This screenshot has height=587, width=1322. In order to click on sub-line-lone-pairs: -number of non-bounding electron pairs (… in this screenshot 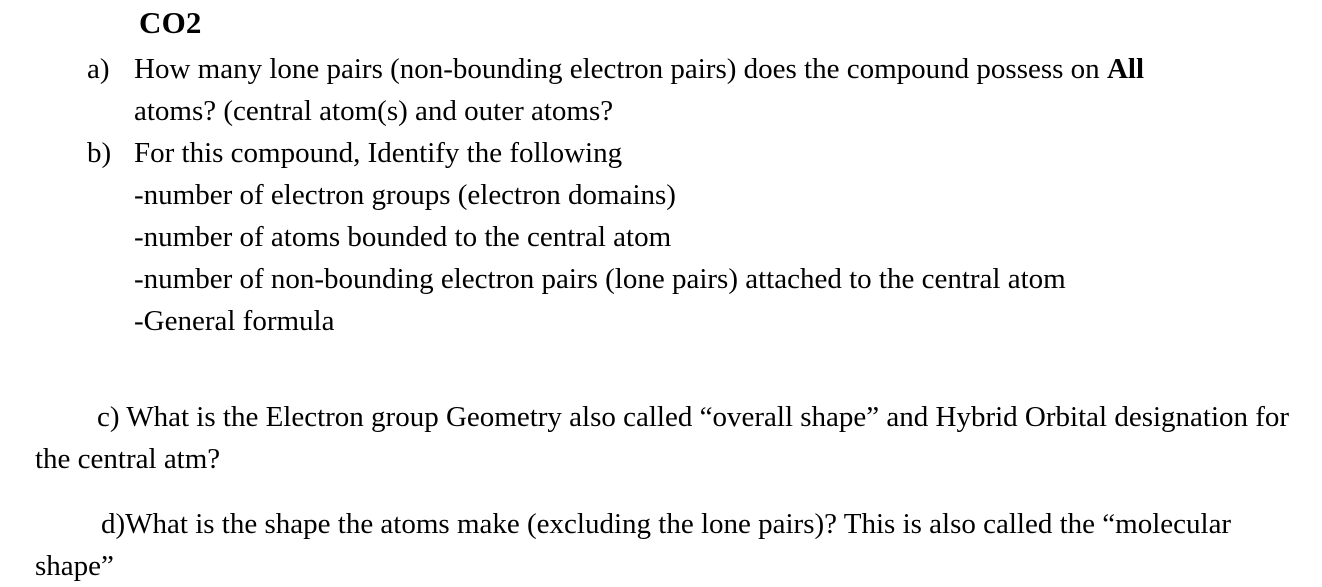, I will do `click(600, 279)`.